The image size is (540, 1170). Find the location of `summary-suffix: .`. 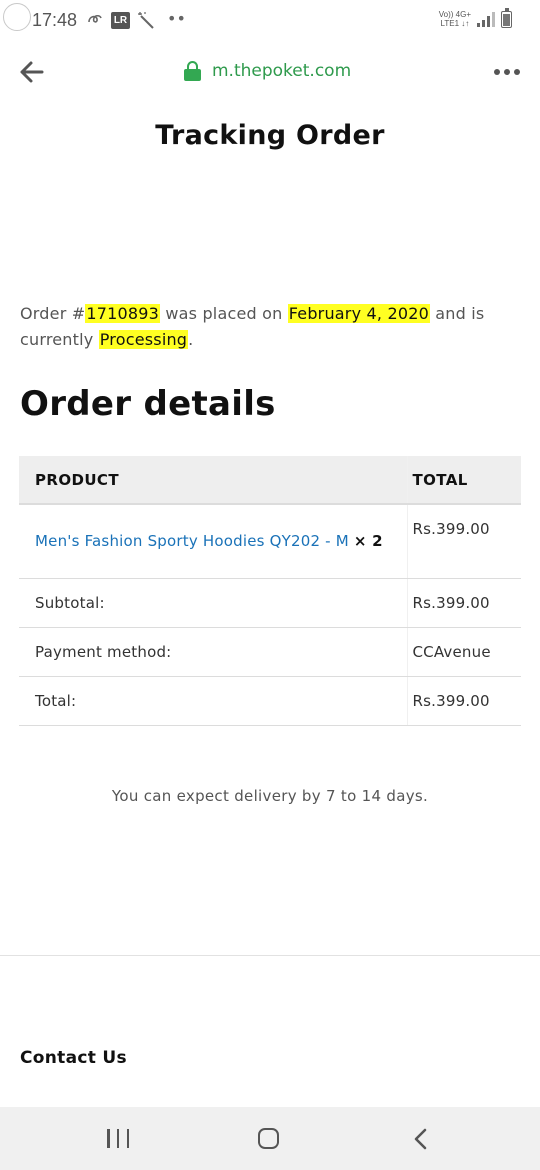

summary-suffix: . is located at coordinates (191, 339).